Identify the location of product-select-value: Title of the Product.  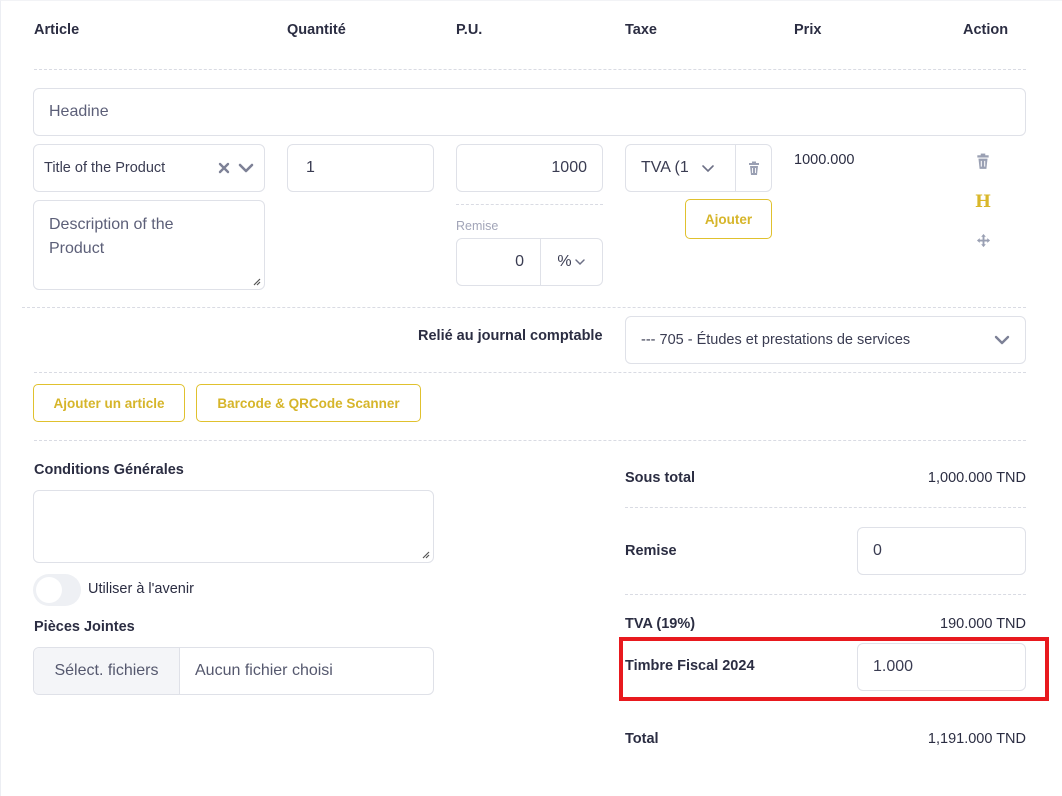
(105, 168).